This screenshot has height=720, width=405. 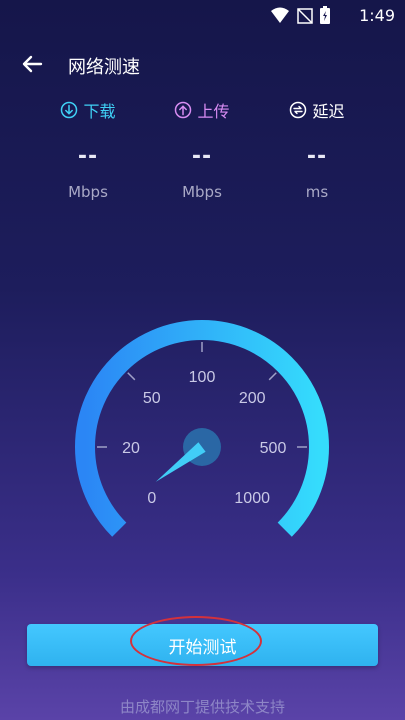 I want to click on gauge-tick-label: 100, so click(x=202, y=377).